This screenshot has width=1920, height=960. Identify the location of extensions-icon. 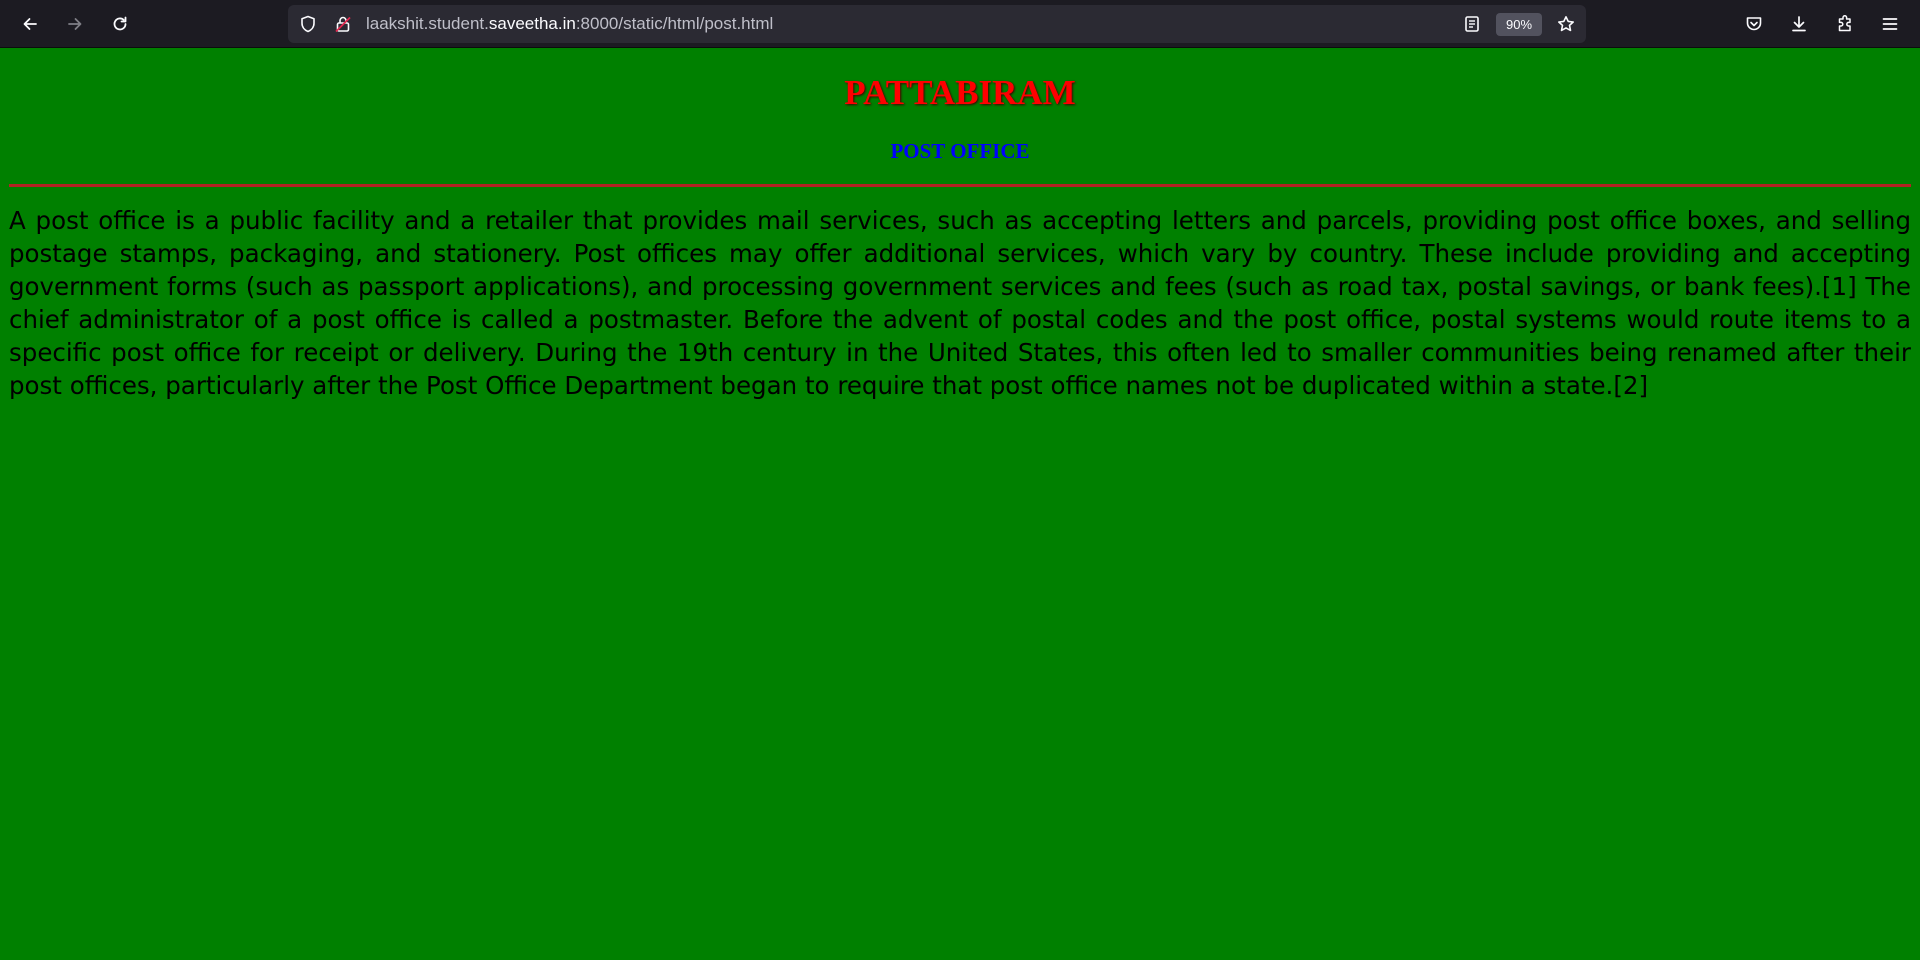
(1844, 23).